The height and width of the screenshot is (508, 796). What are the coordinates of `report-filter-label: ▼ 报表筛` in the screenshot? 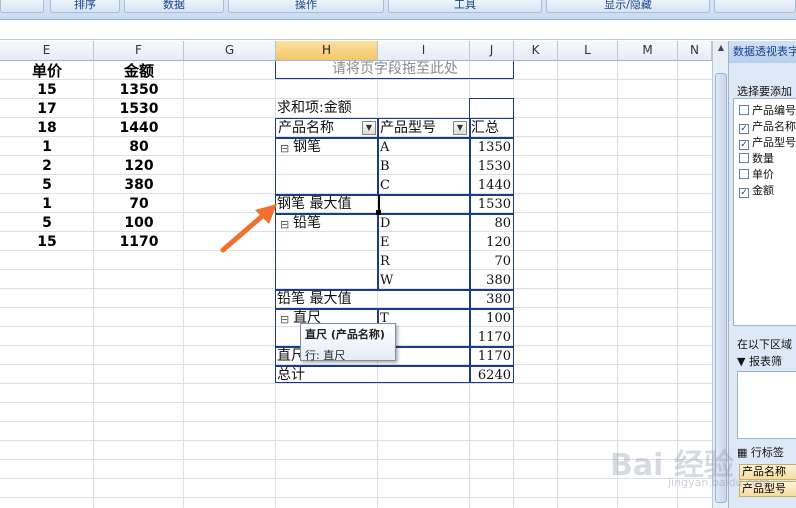 It's located at (759, 361).